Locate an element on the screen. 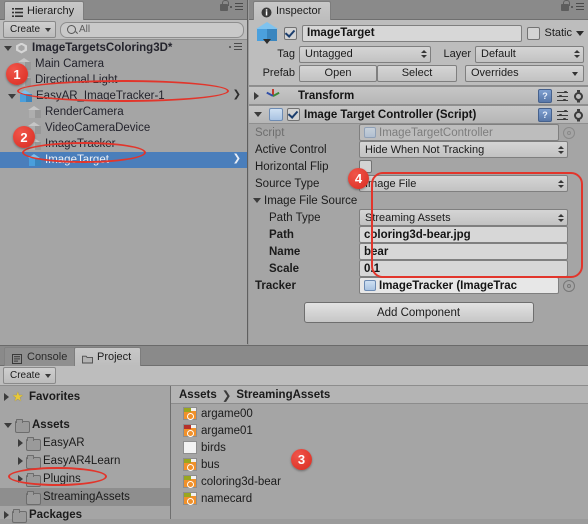  tab-hierarchy: Hierarchy is located at coordinates (44, 10).